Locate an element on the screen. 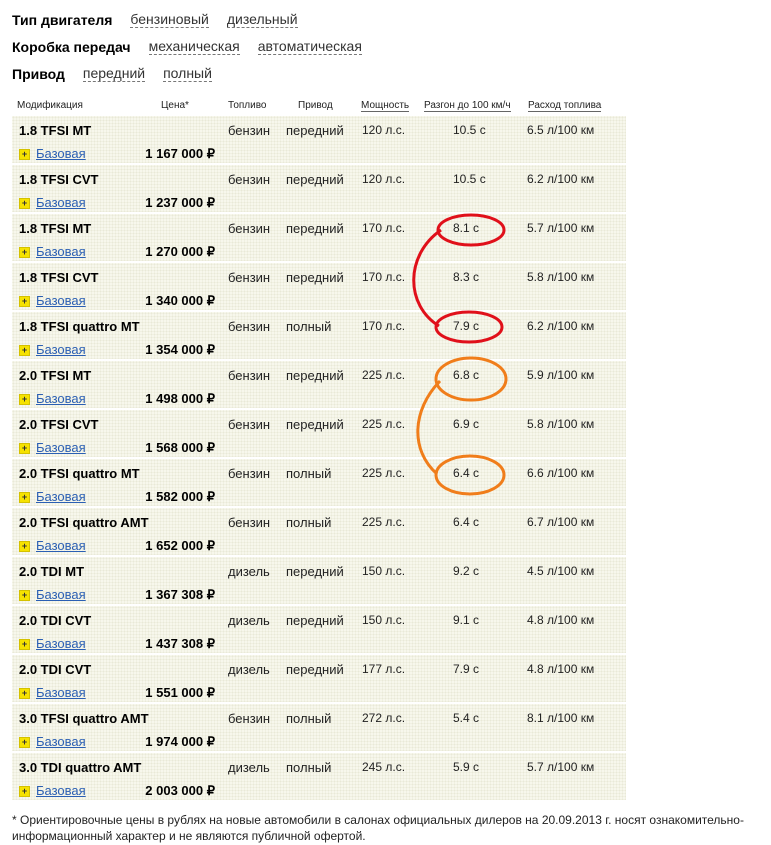 This screenshot has height=845, width=771. price-value: 1 551 000 ₽ is located at coordinates (180, 692).